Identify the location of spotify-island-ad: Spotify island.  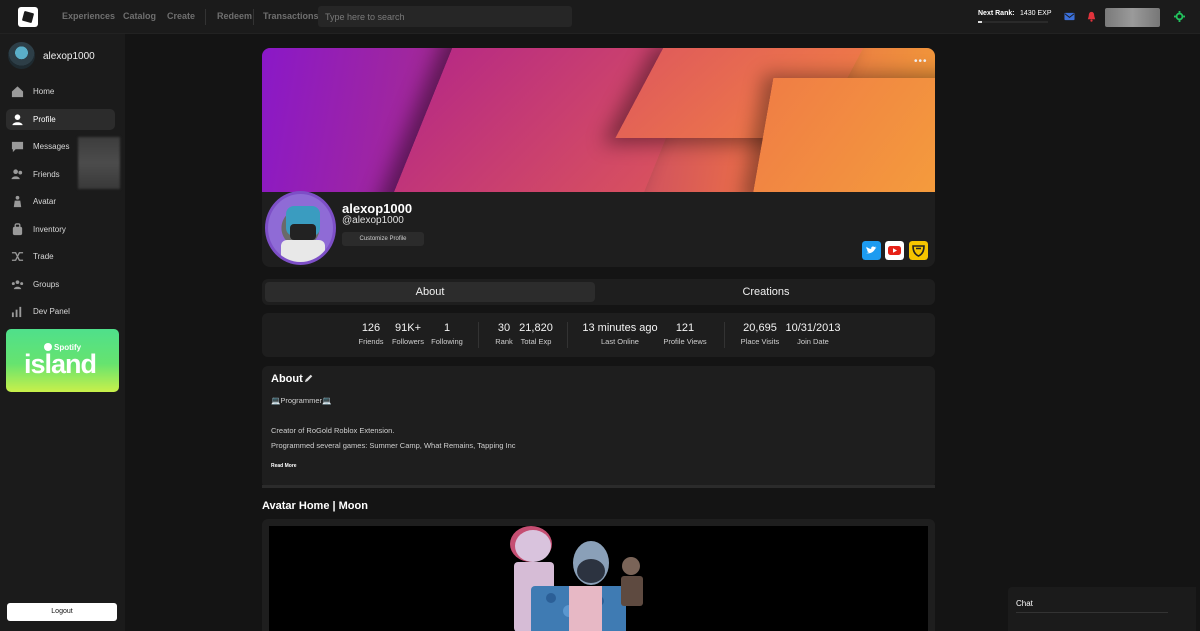
(62, 360).